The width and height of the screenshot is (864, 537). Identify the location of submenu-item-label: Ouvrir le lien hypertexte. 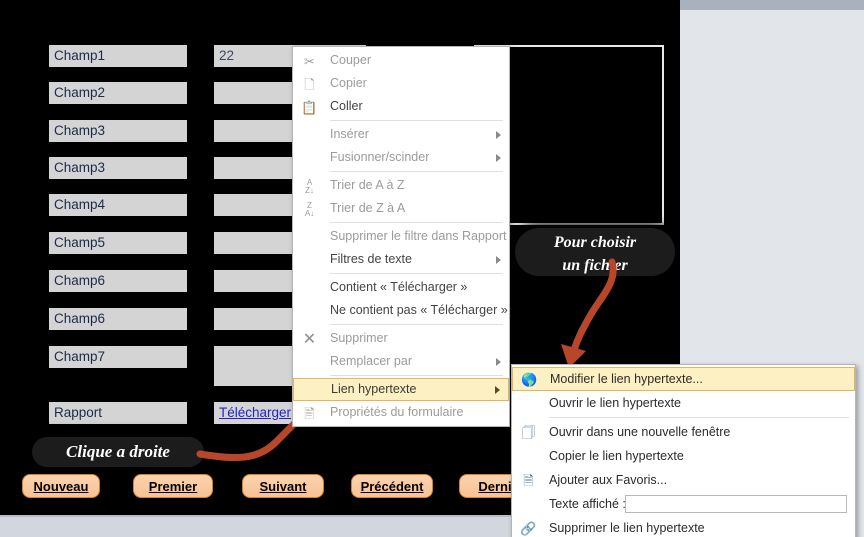
(615, 403).